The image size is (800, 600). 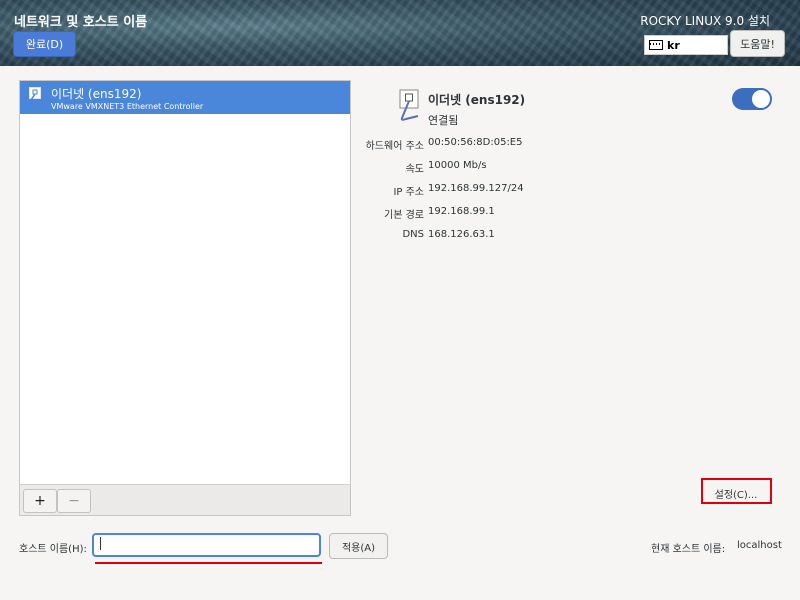 I want to click on keyboard-layout-label: kr, so click(x=673, y=45).